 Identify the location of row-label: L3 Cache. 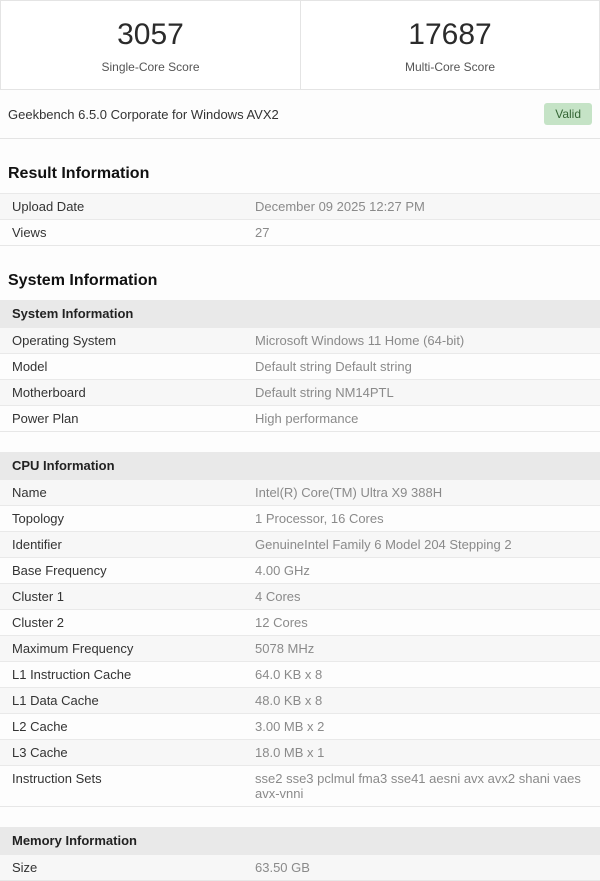
(121, 752).